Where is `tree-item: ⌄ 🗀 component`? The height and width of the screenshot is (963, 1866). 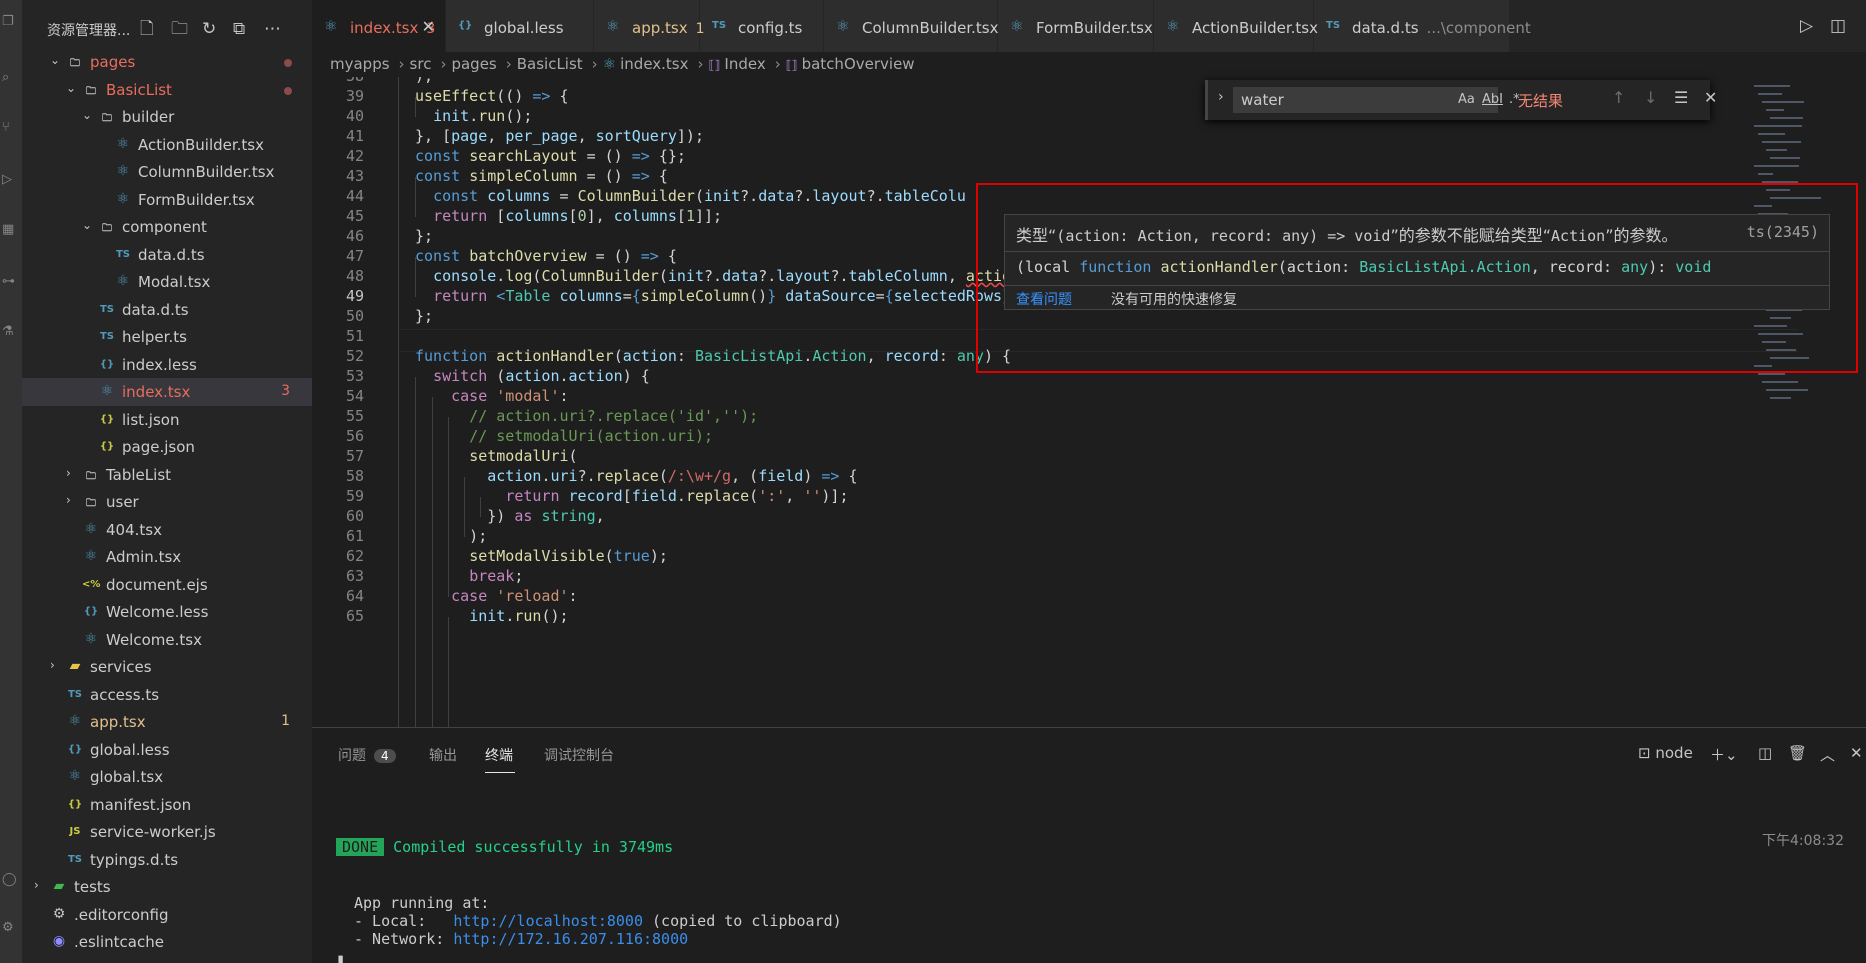
tree-item: ⌄ 🗀 component is located at coordinates (167, 227).